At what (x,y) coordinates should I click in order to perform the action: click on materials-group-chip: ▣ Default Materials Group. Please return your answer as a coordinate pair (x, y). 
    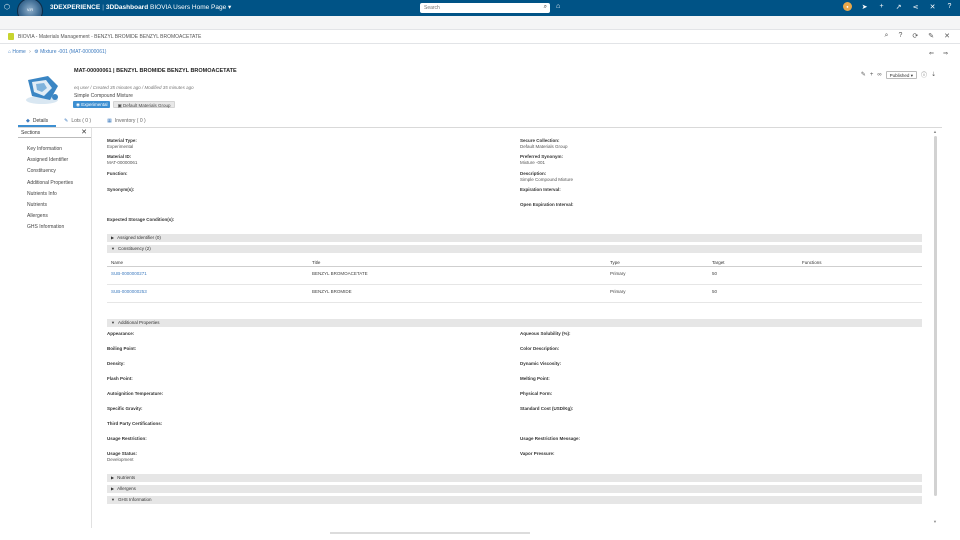
    Looking at the image, I should click on (144, 104).